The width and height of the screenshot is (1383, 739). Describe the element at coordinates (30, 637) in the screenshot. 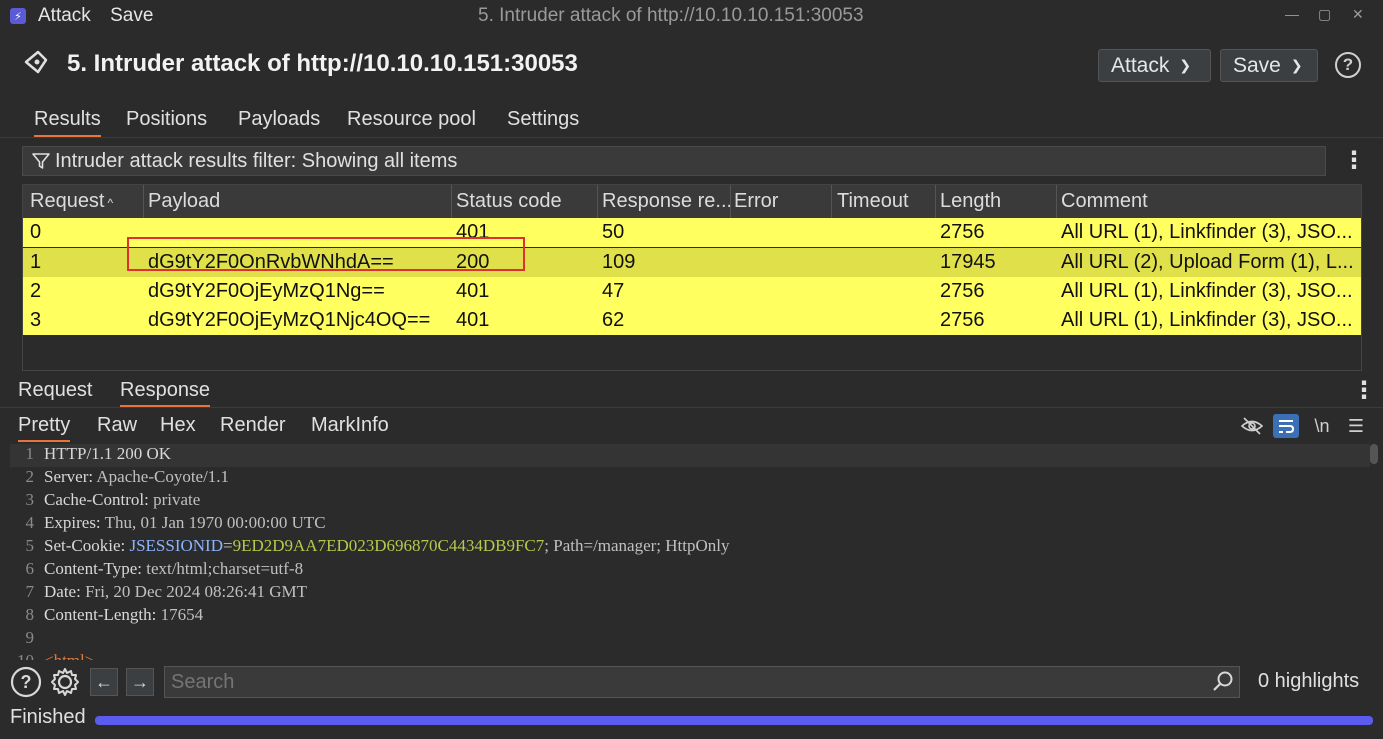

I see `code-line: 9` at that location.